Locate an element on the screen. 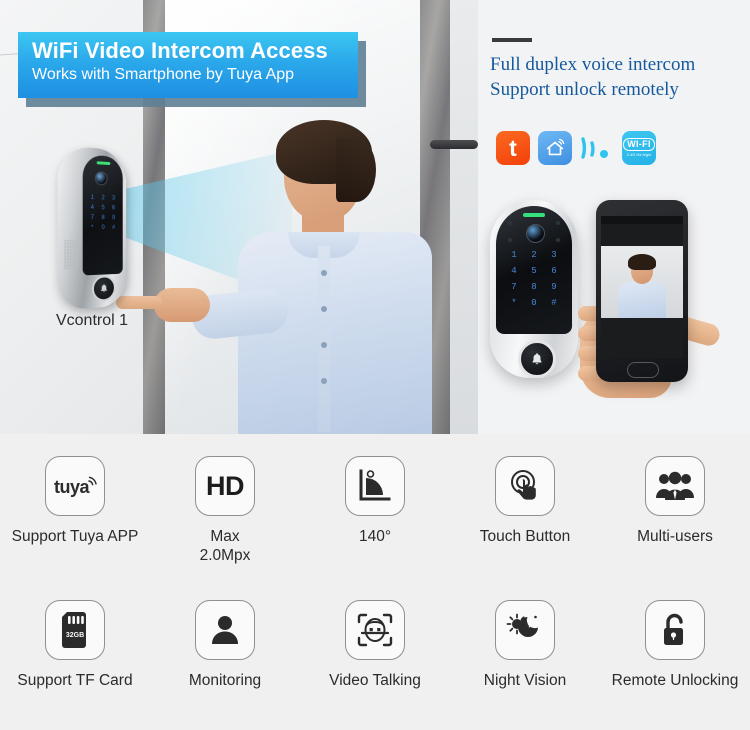 The image size is (750, 730). keypad-key: 1 is located at coordinates (92, 198).